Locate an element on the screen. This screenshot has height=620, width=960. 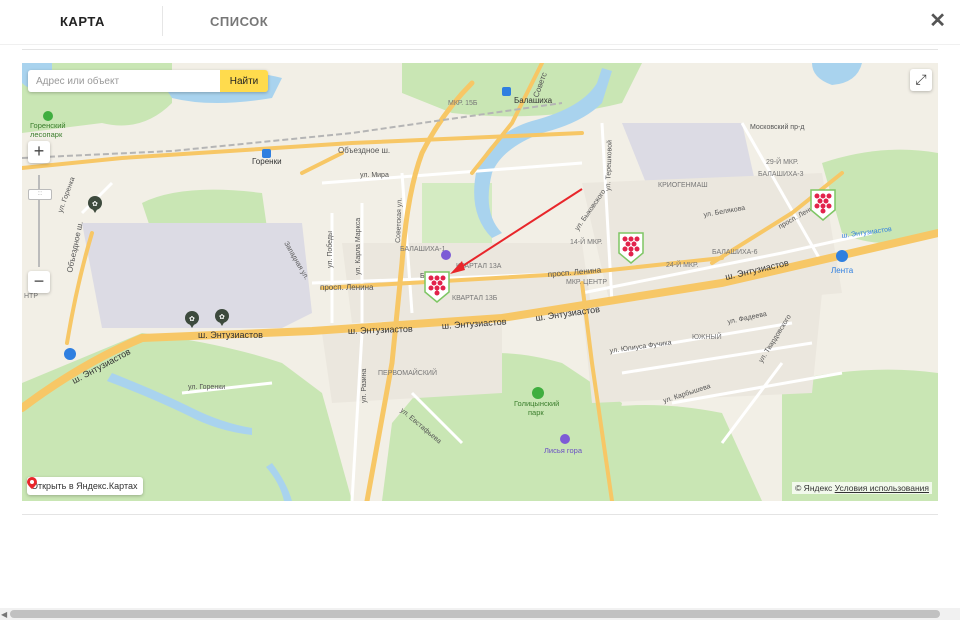
bottom-divider is located at coordinates (480, 514).